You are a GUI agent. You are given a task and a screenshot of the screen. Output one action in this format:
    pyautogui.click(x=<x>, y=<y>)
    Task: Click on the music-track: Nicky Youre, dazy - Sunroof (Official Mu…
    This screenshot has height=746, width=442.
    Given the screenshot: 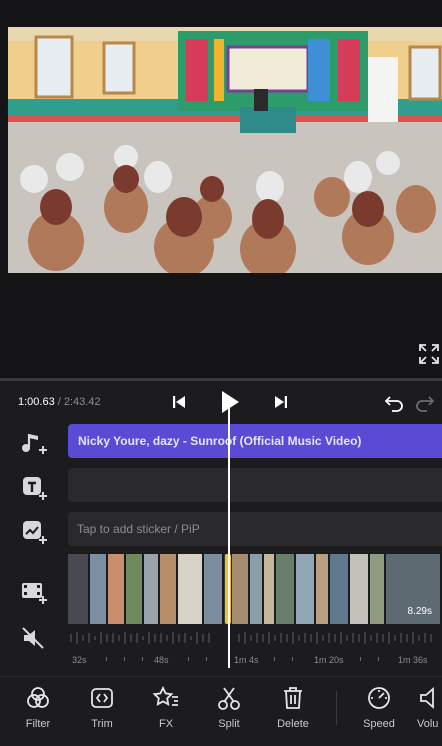 What is the action you would take?
    pyautogui.click(x=255, y=441)
    